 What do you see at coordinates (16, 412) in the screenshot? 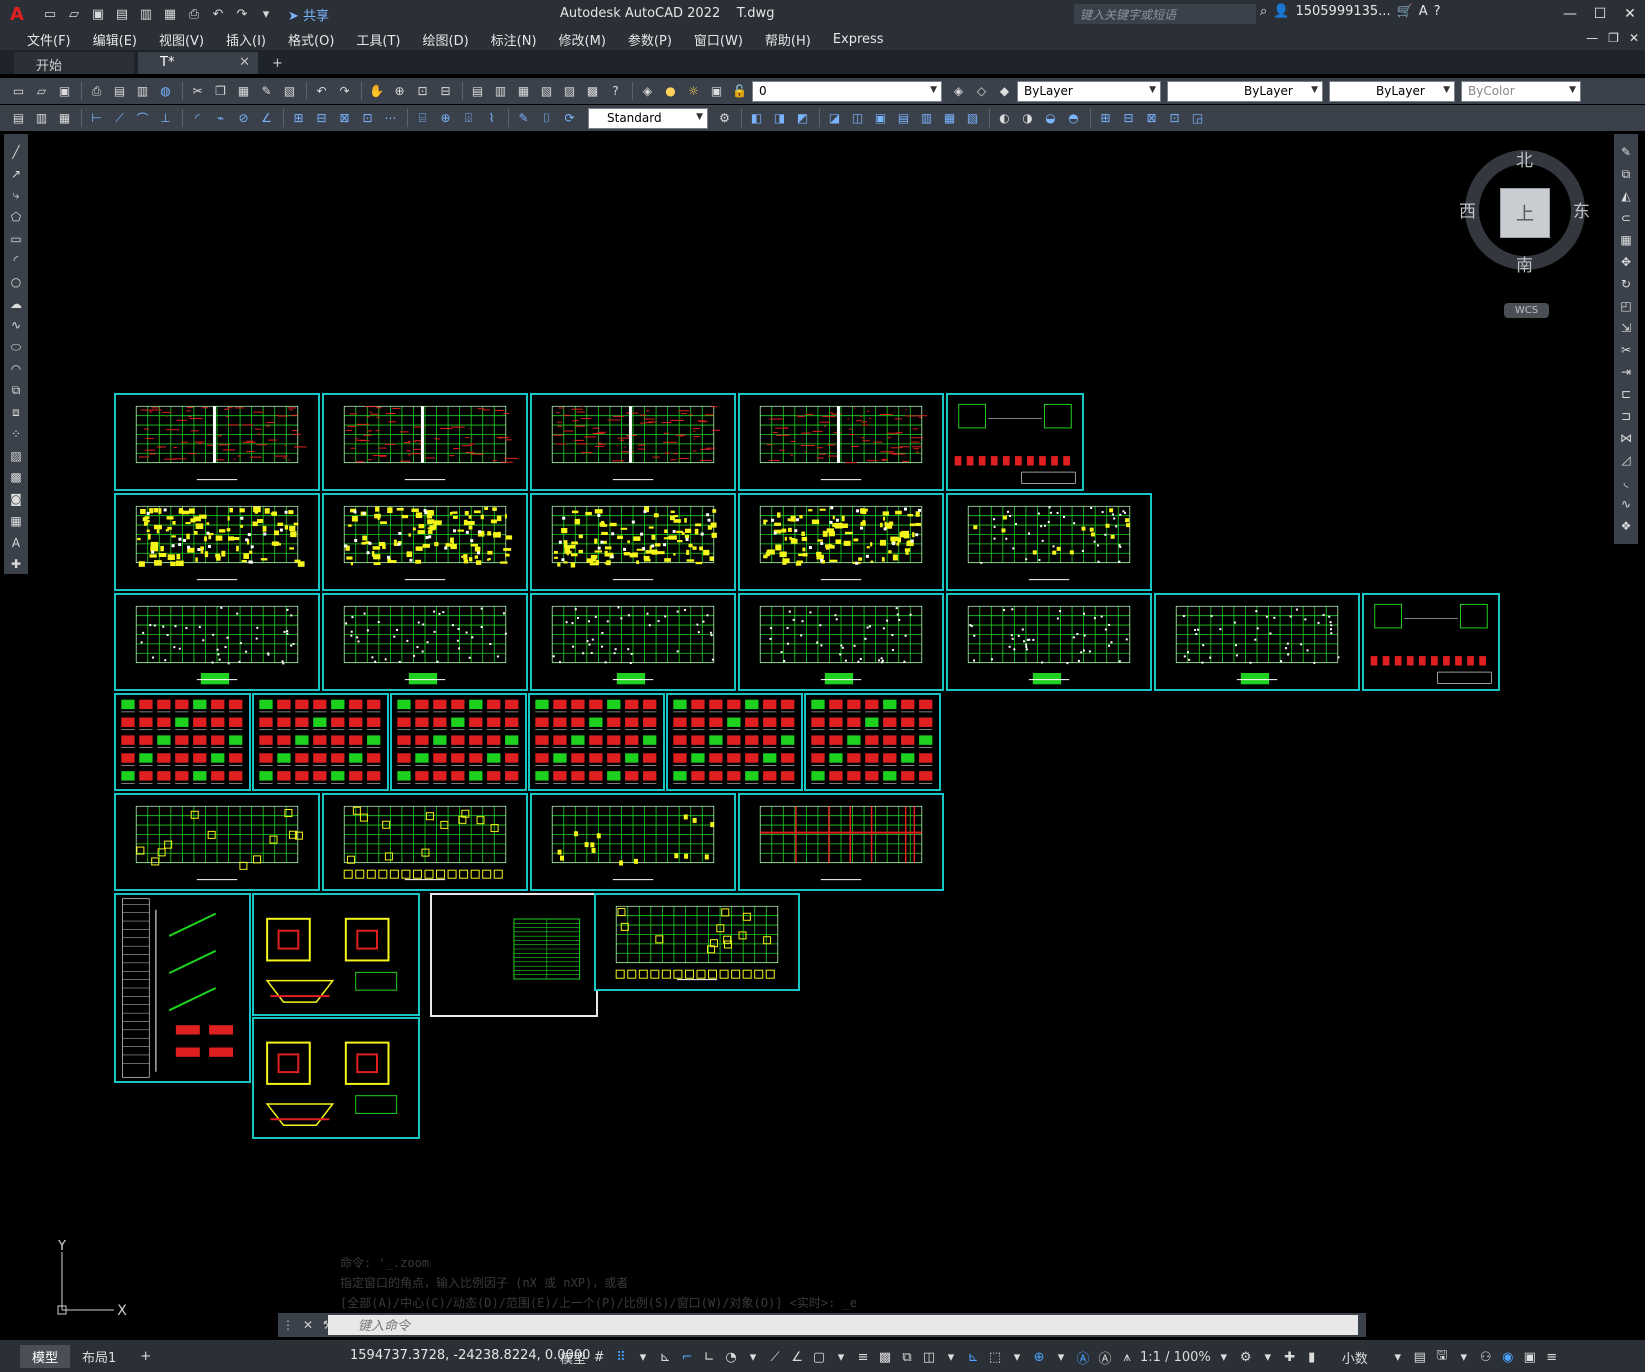
I see `make-block-icon: ⧈` at bounding box center [16, 412].